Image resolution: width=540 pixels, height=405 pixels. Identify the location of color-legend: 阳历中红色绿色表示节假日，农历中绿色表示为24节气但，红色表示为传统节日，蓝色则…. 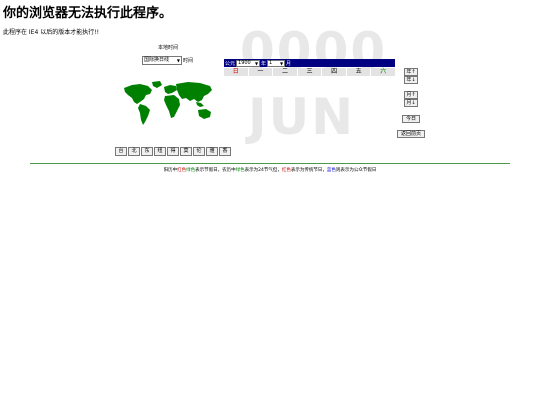
(270, 170).